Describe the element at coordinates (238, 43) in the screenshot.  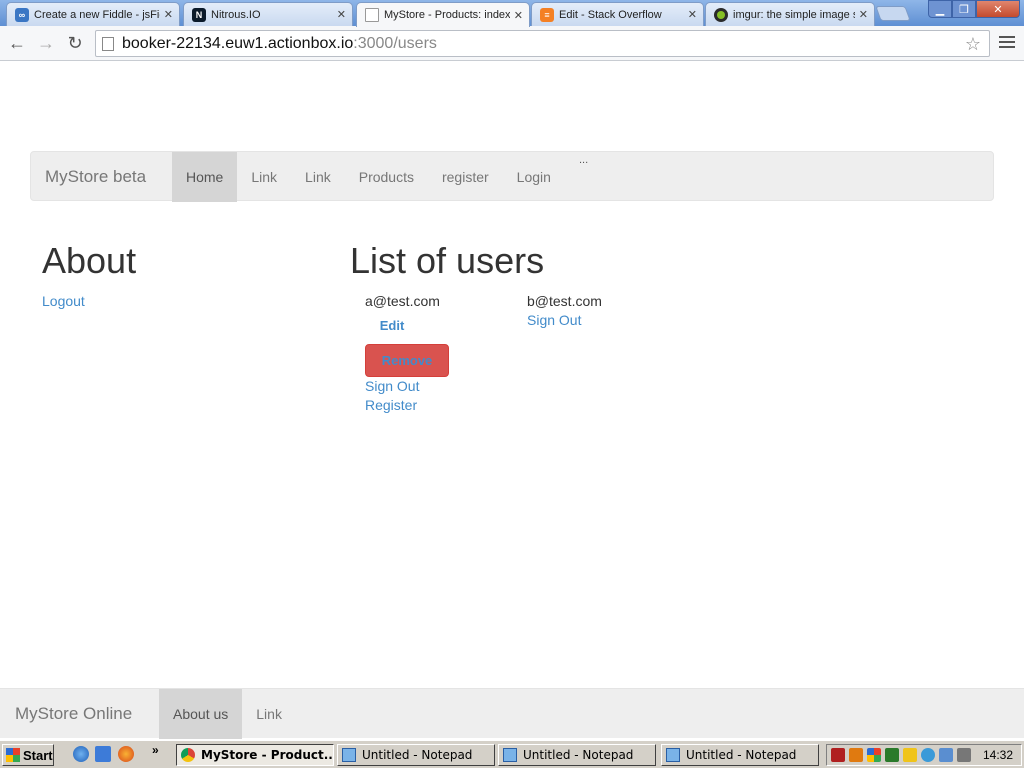
I see `url-host: booker-22134.euw1.actionbox.io` at that location.